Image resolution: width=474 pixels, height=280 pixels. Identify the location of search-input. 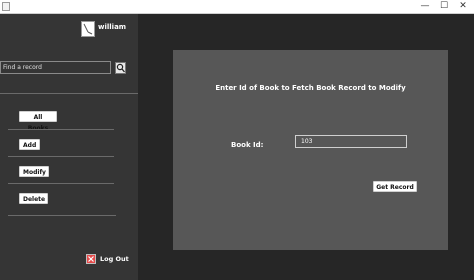
(55, 67).